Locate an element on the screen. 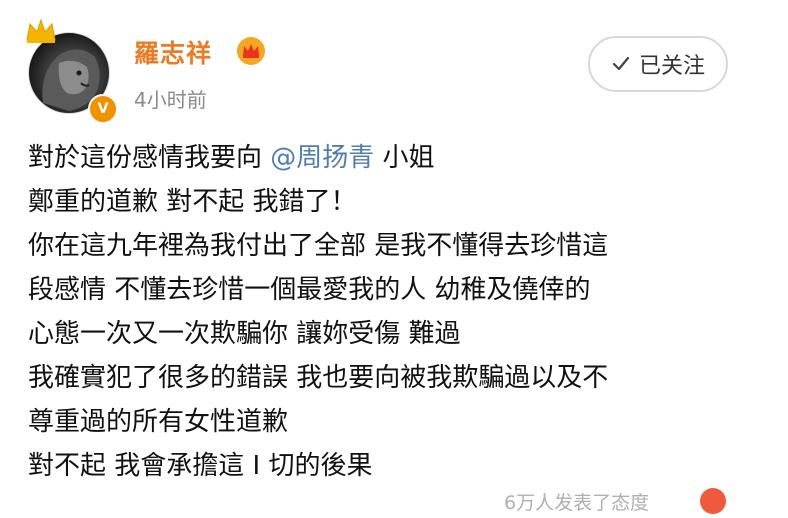 The height and width of the screenshot is (518, 788). reactions-count-text: 6万人发表了态度 is located at coordinates (577, 503).